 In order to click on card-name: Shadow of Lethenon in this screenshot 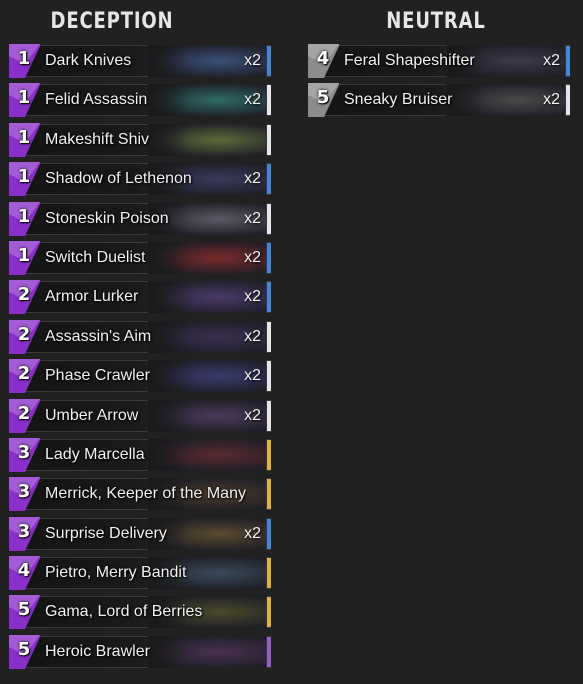, I will do `click(118, 179)`.